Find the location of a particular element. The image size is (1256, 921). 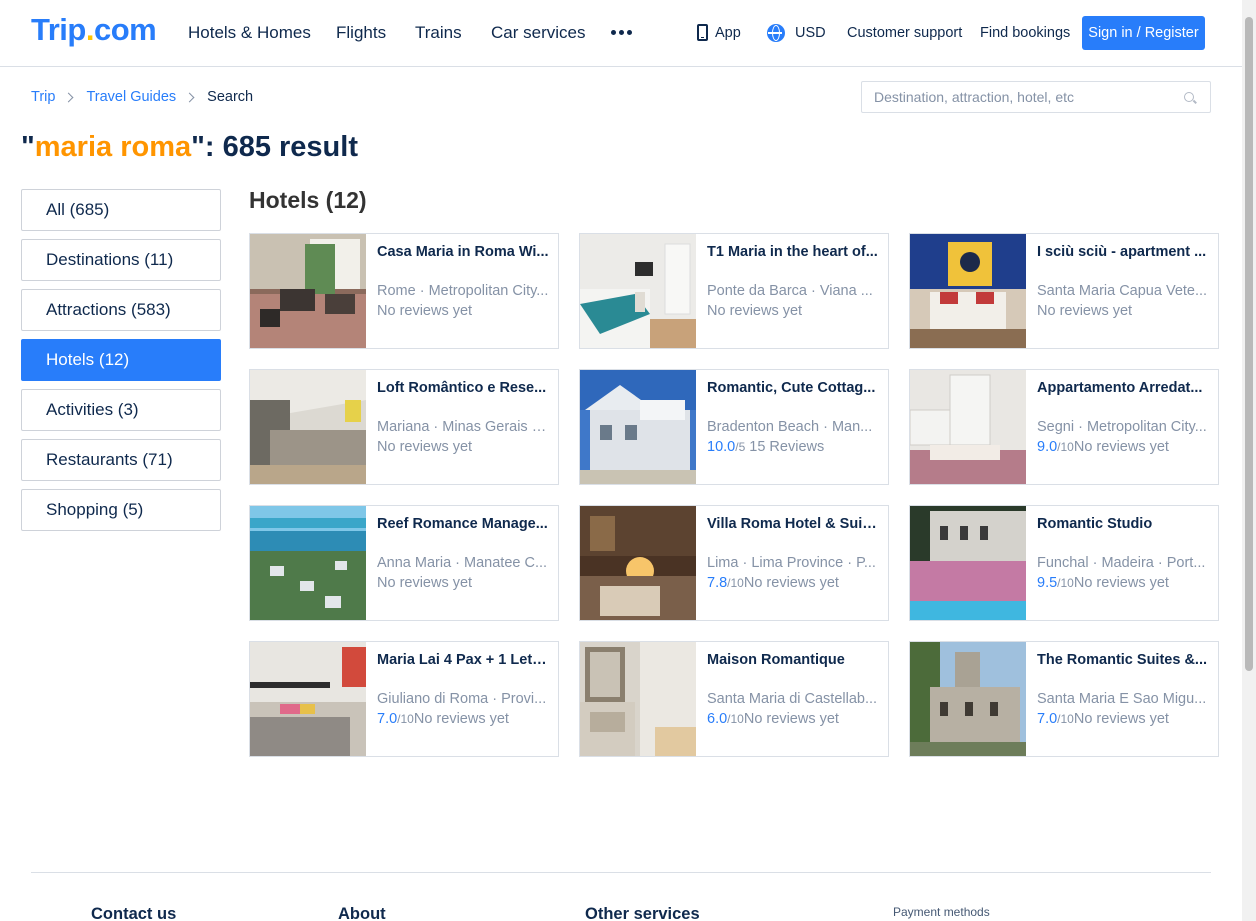

scrollbar-thumb is located at coordinates (1249, 344).